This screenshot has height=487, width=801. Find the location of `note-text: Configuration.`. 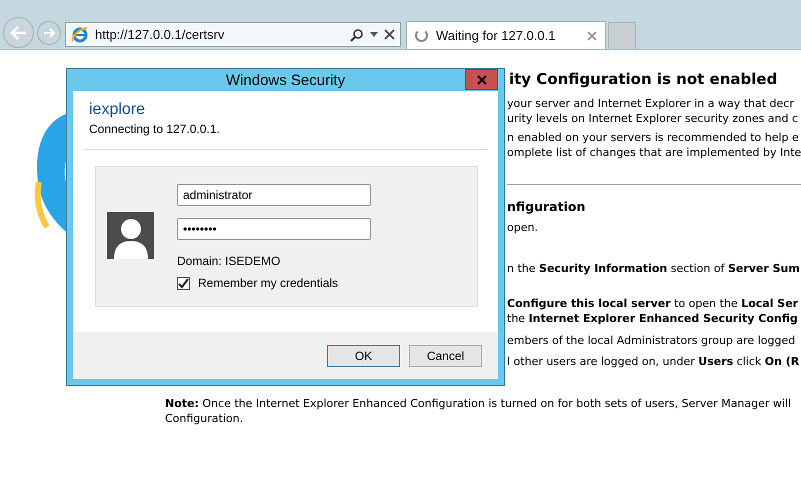

note-text: Configuration. is located at coordinates (204, 418).